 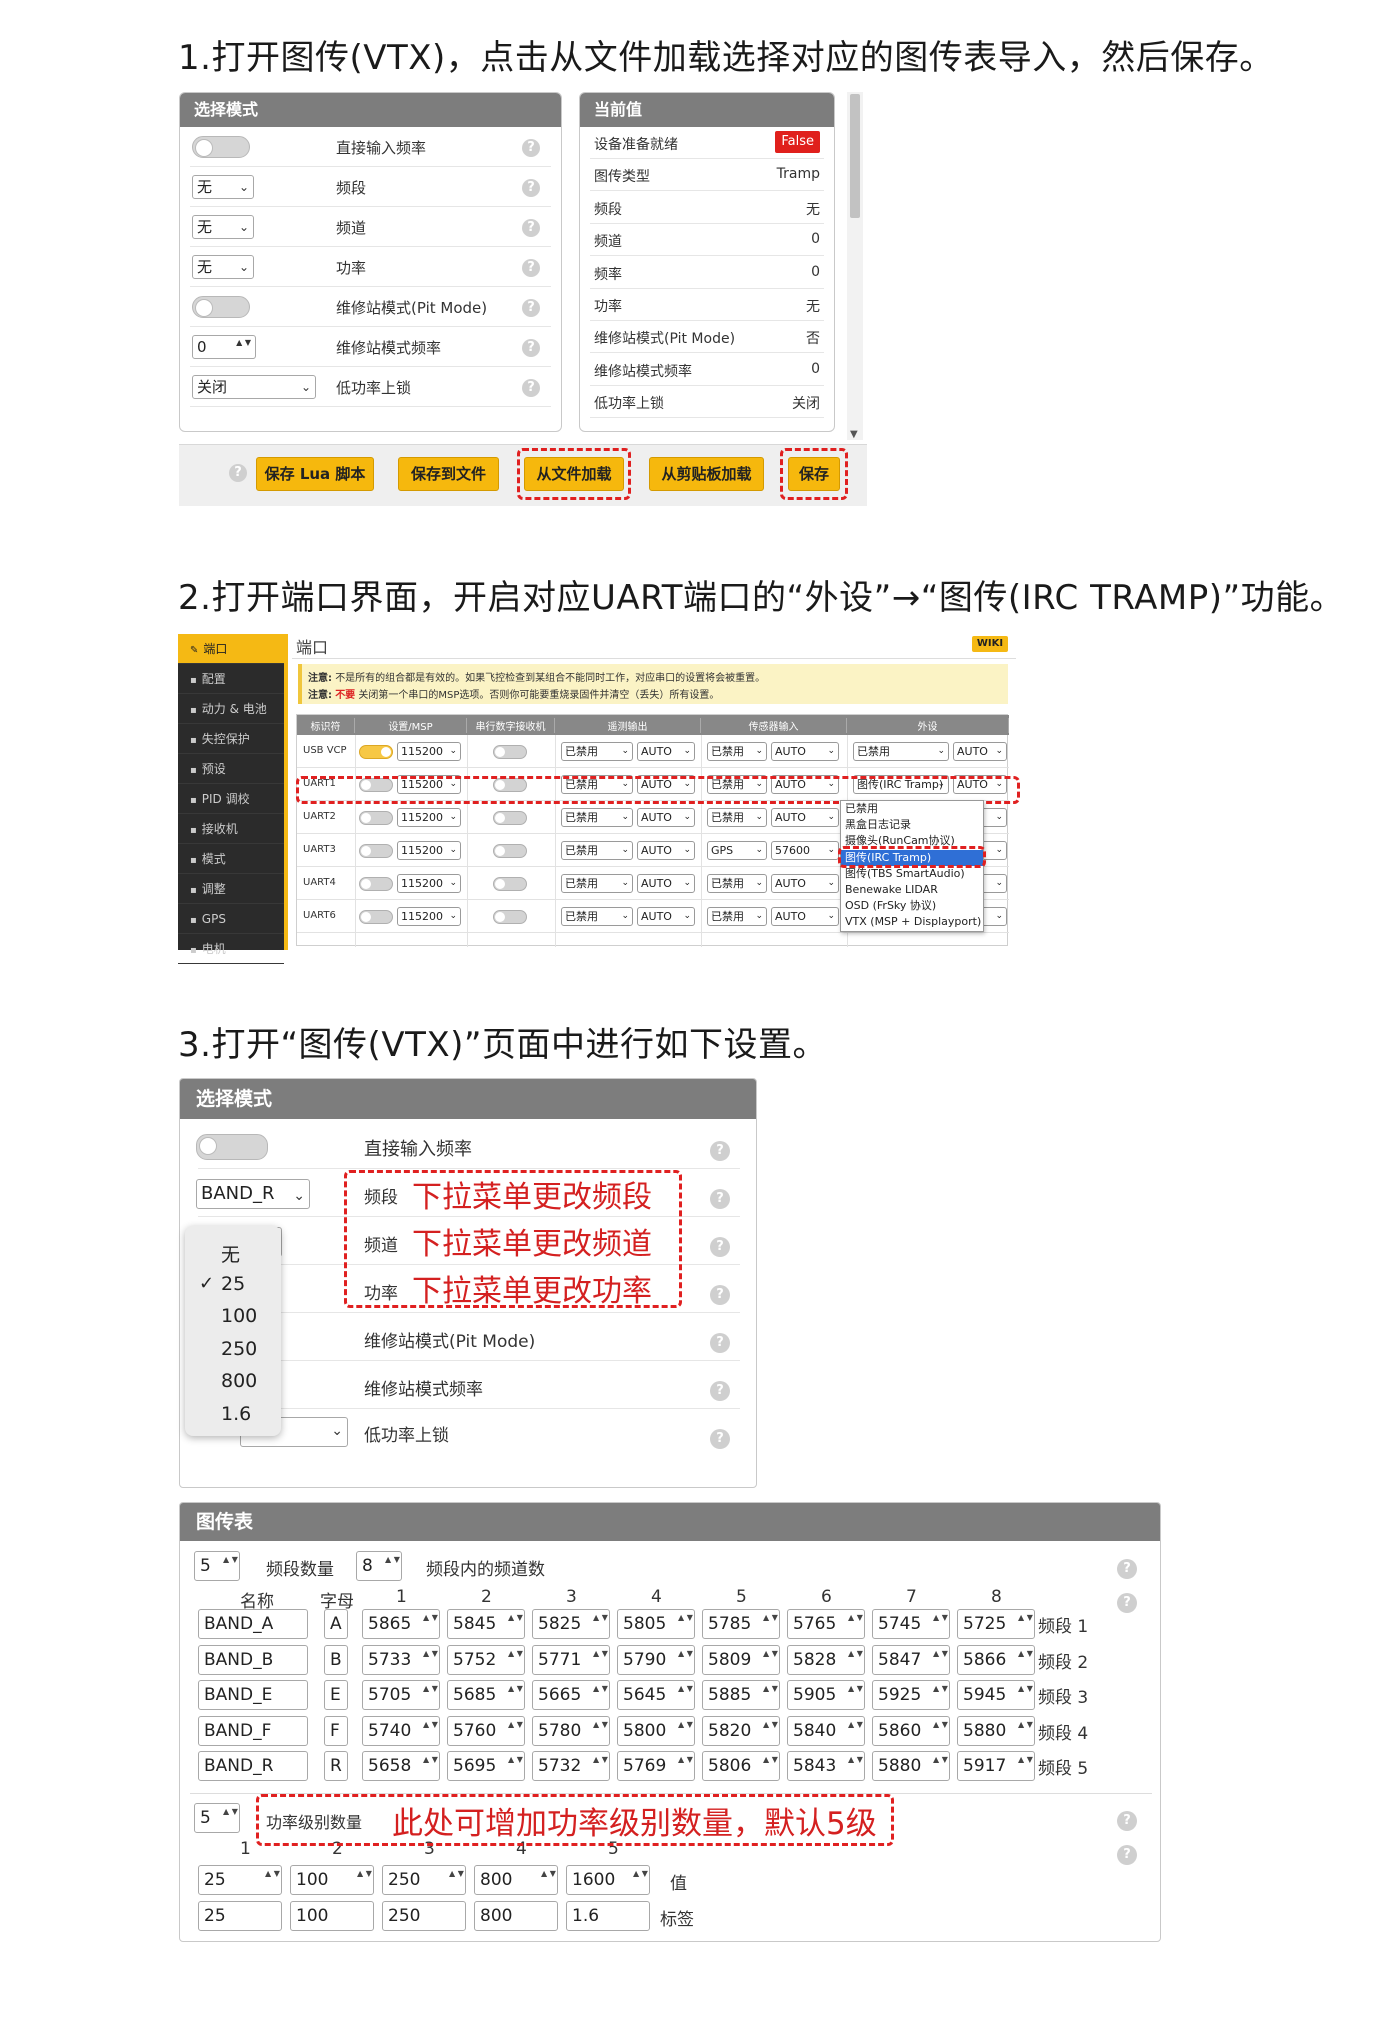 I want to click on sidebar-item: ▪ 接收机, so click(x=231, y=829).